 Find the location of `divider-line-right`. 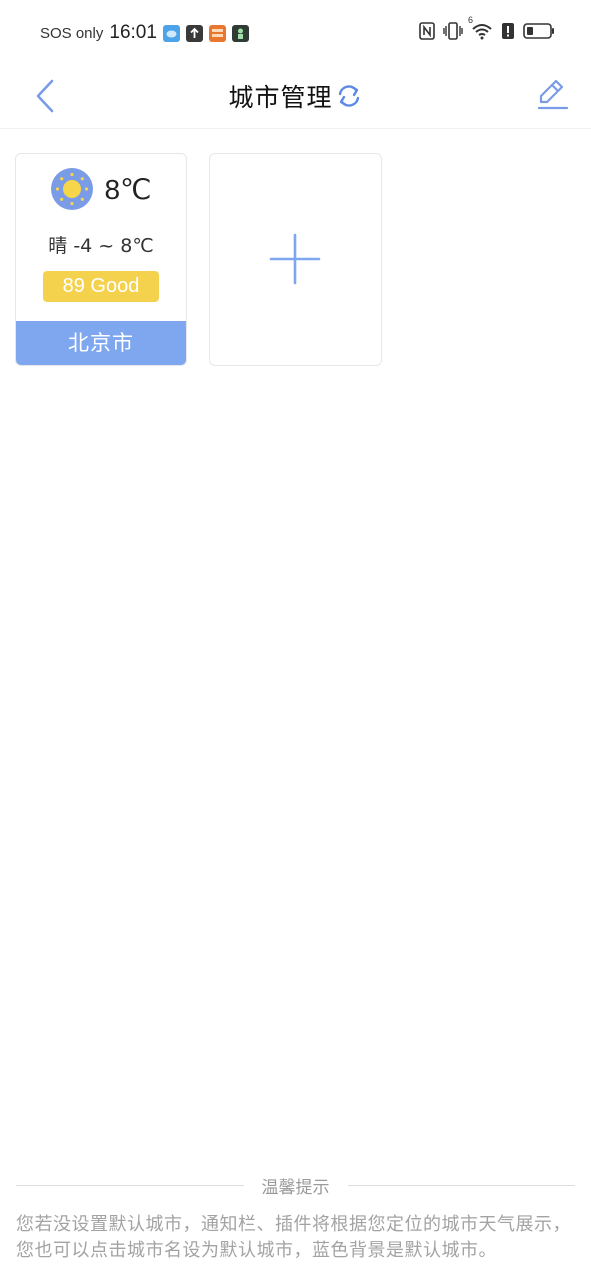

divider-line-right is located at coordinates (461, 1185).